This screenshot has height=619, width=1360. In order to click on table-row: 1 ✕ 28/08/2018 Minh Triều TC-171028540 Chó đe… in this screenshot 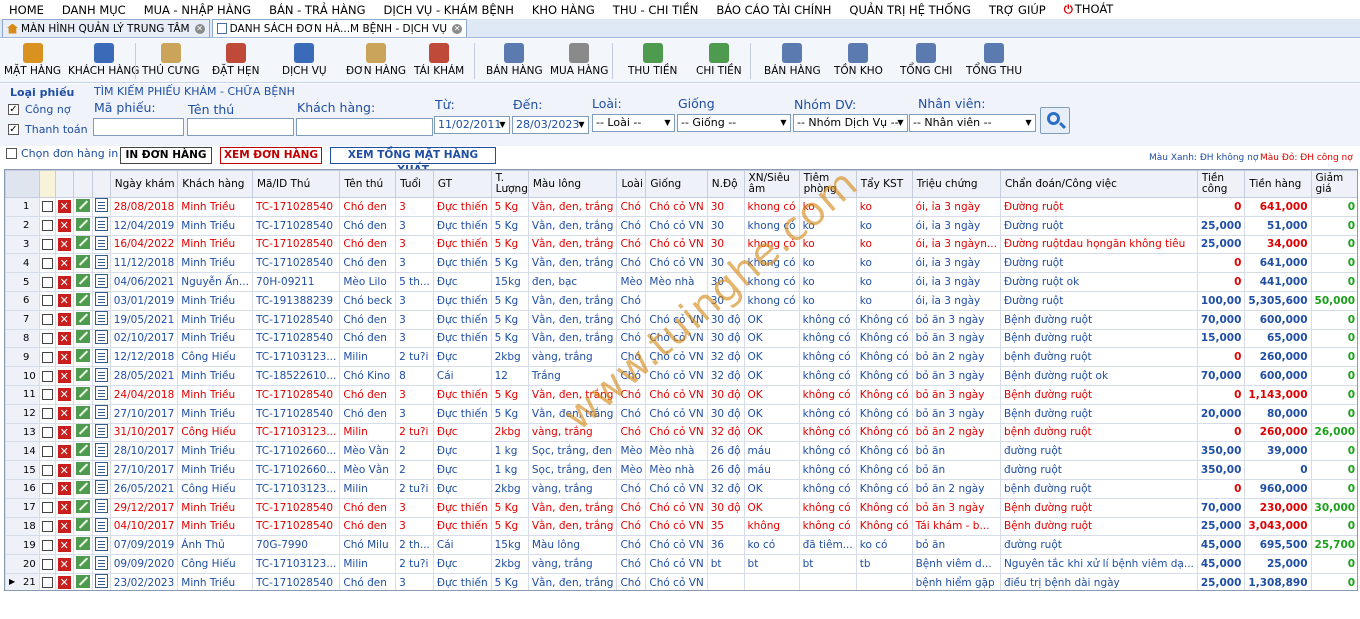, I will do `click(681, 207)`.